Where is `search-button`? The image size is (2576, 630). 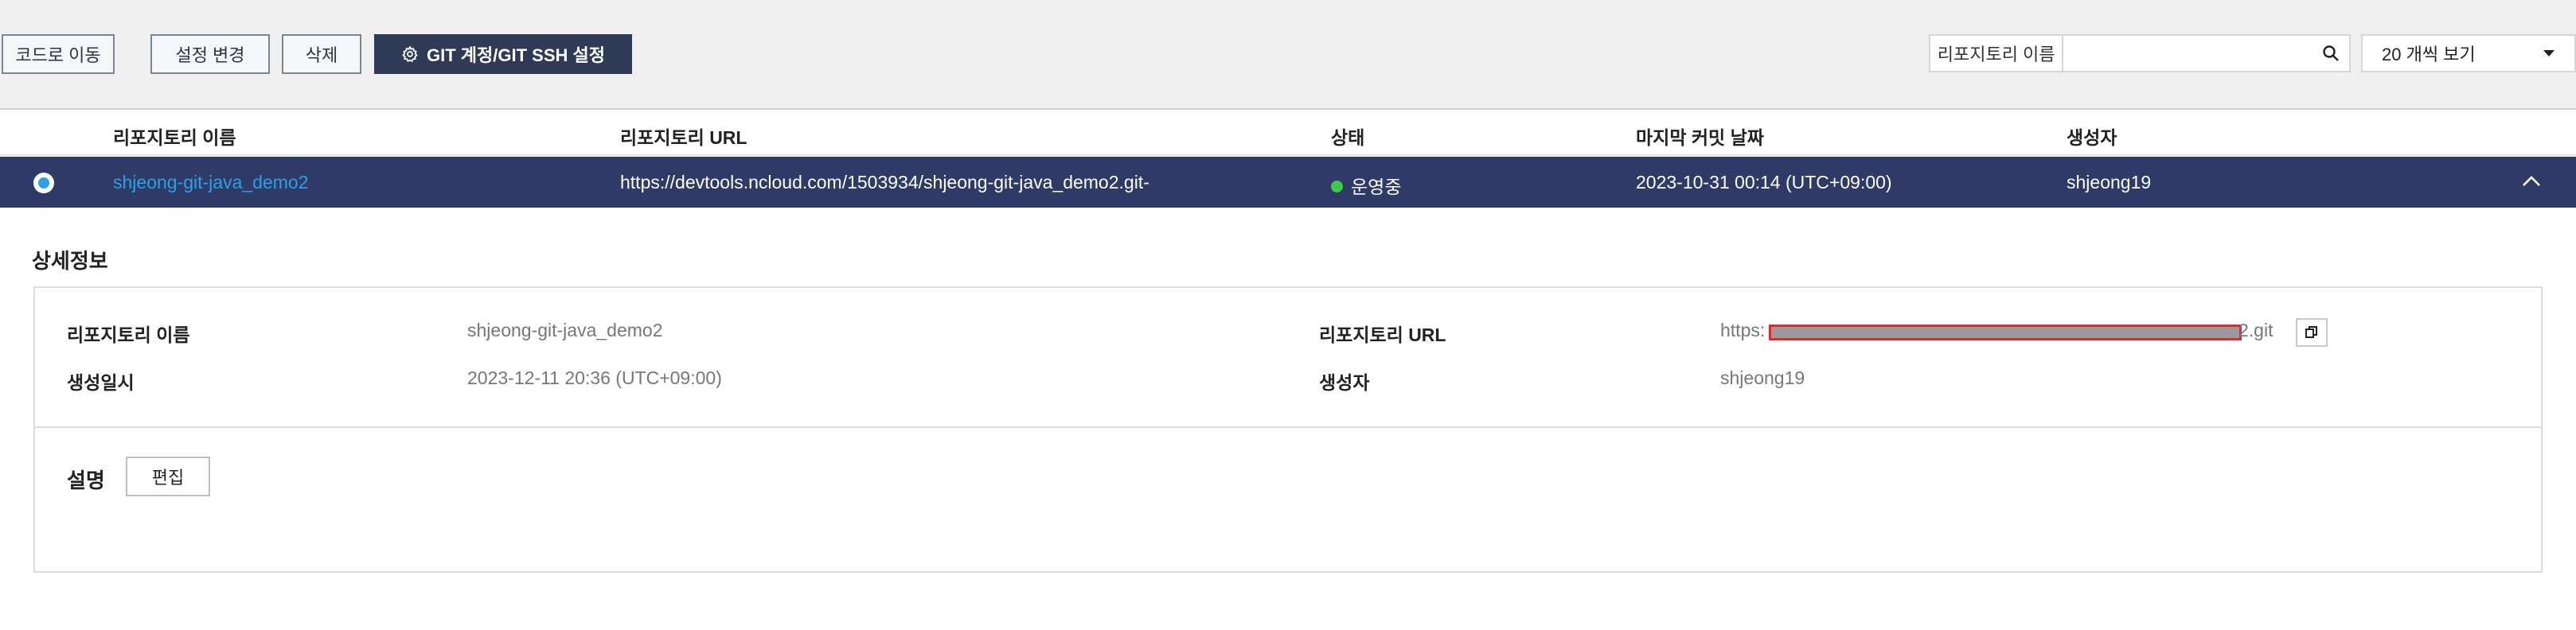
search-button is located at coordinates (2330, 53).